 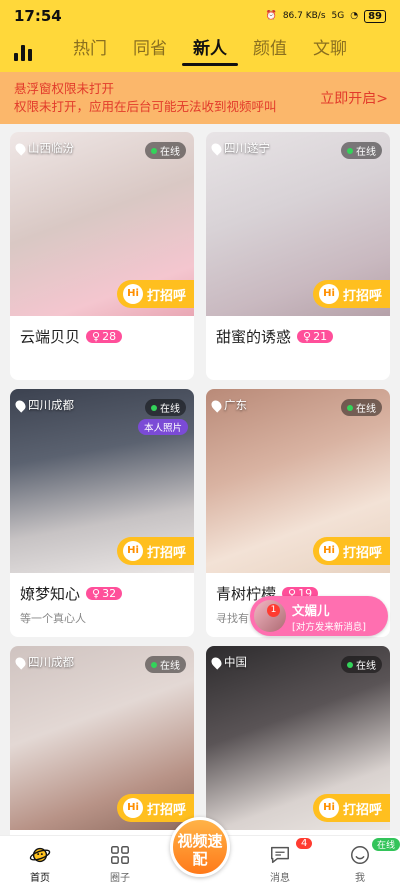 I want to click on user-location: 广东, so click(x=235, y=405).